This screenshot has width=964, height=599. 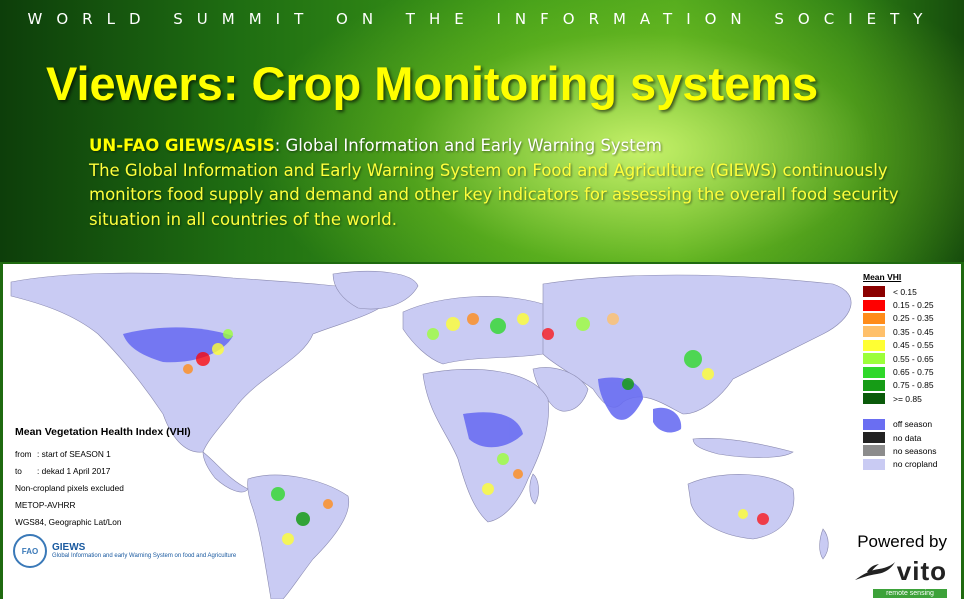 I want to click on south-america-landmass, so click(x=298, y=536).